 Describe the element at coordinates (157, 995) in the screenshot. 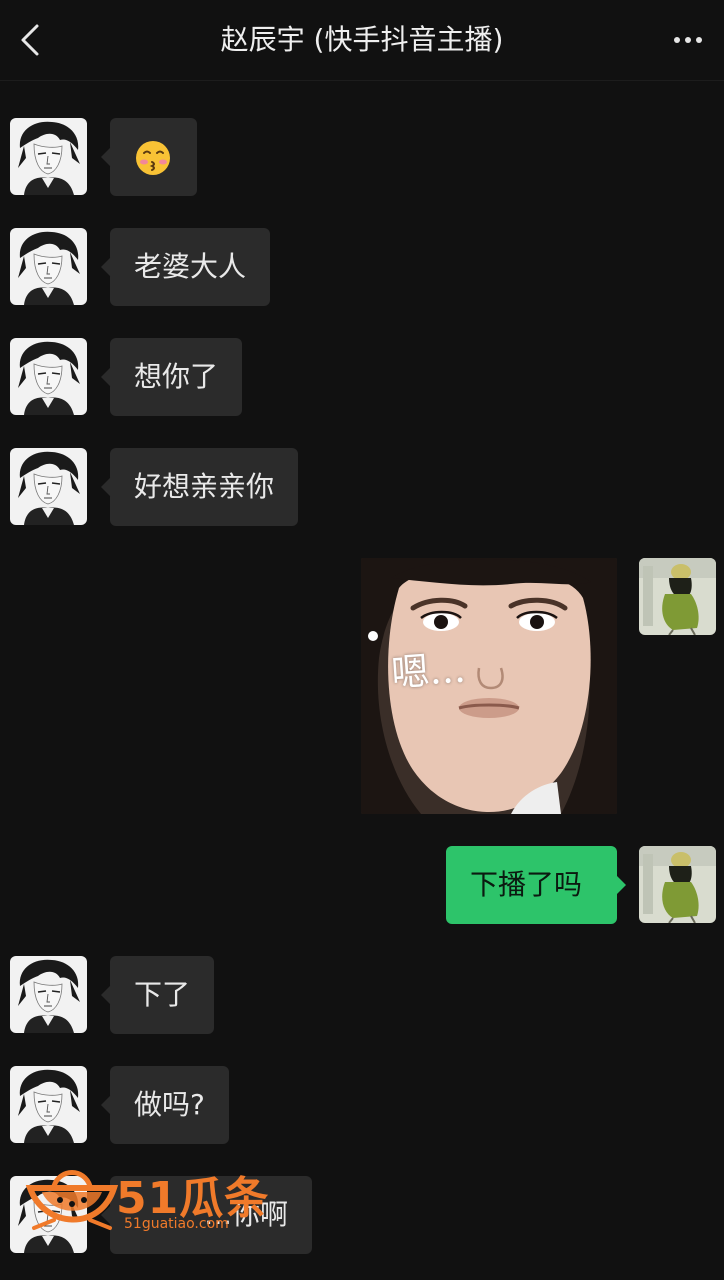

I see `message-bubble: 下了` at that location.